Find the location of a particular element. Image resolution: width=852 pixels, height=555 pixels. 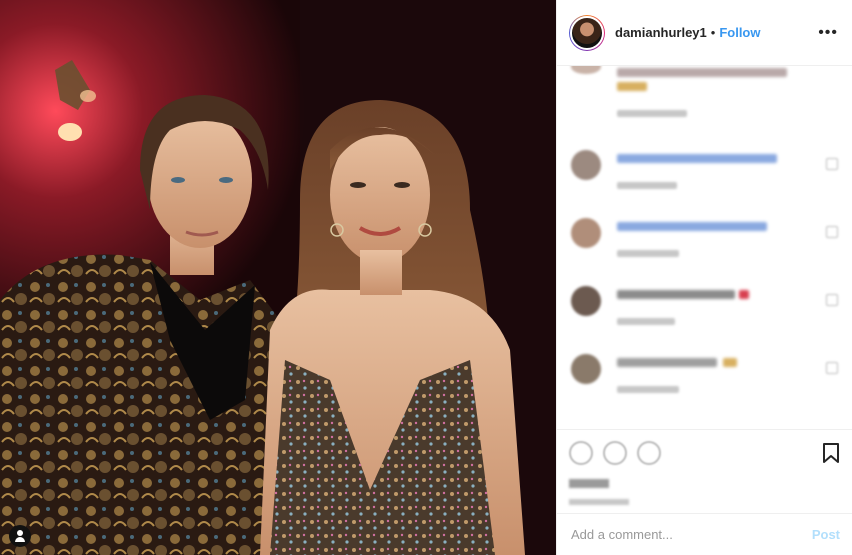

avatar is located at coordinates (587, 32).